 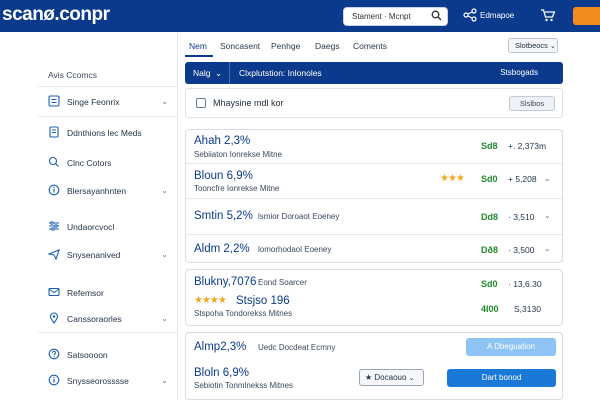 I want to click on sidebar-item-label: Ddnthions lec Meds, so click(x=104, y=133).